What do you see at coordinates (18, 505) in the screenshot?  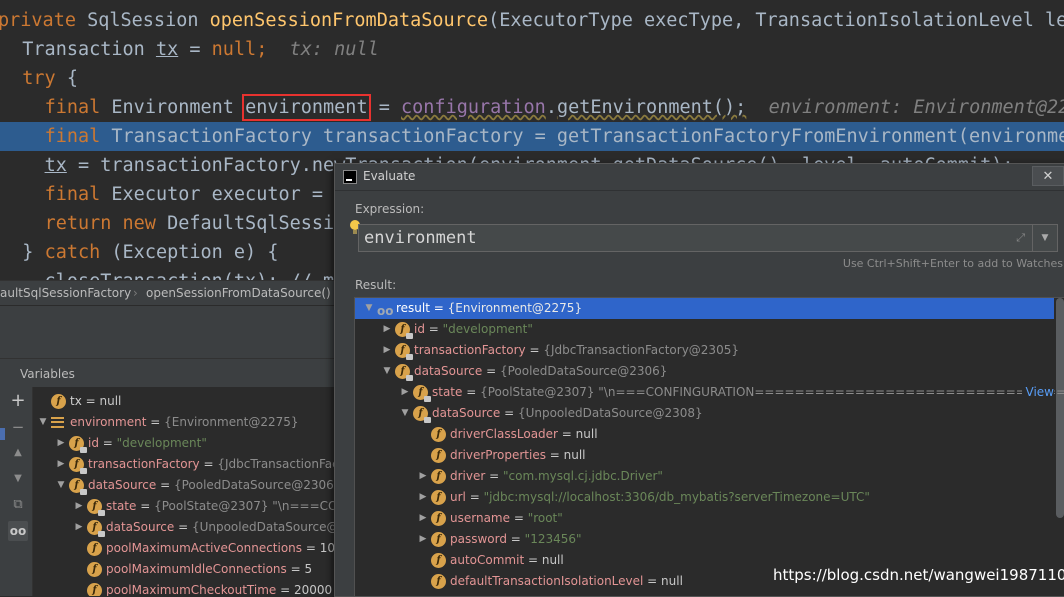 I see `copy-watch-icon: ⧉` at bounding box center [18, 505].